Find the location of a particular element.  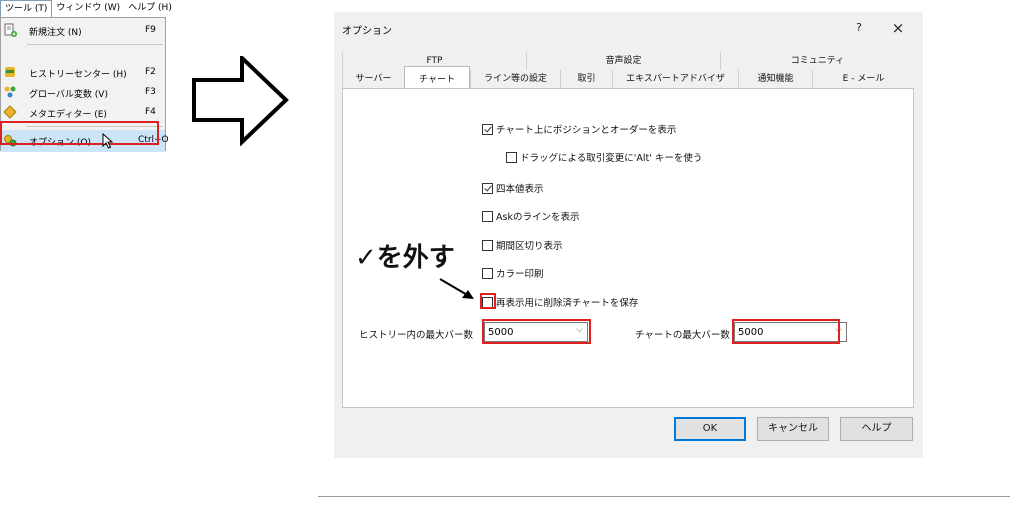

option-alt-key-drag: ドラッグによる取引変更に'Alt' キーを使う is located at coordinates (604, 157).